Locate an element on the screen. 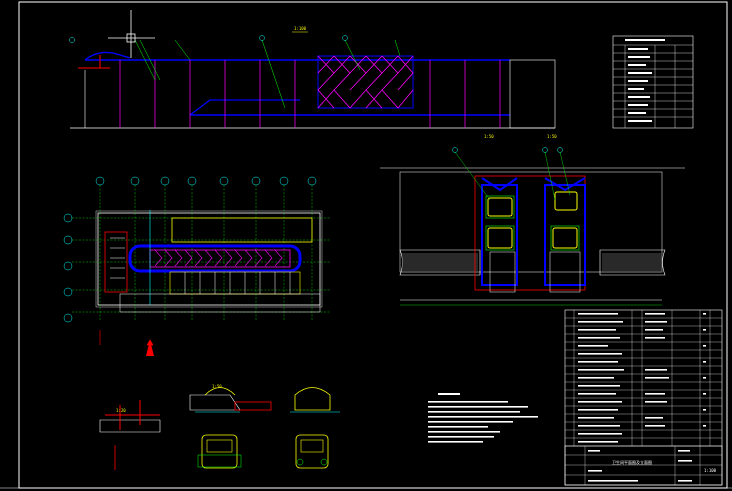  sheet-scale: 1:100 is located at coordinates (710, 470).